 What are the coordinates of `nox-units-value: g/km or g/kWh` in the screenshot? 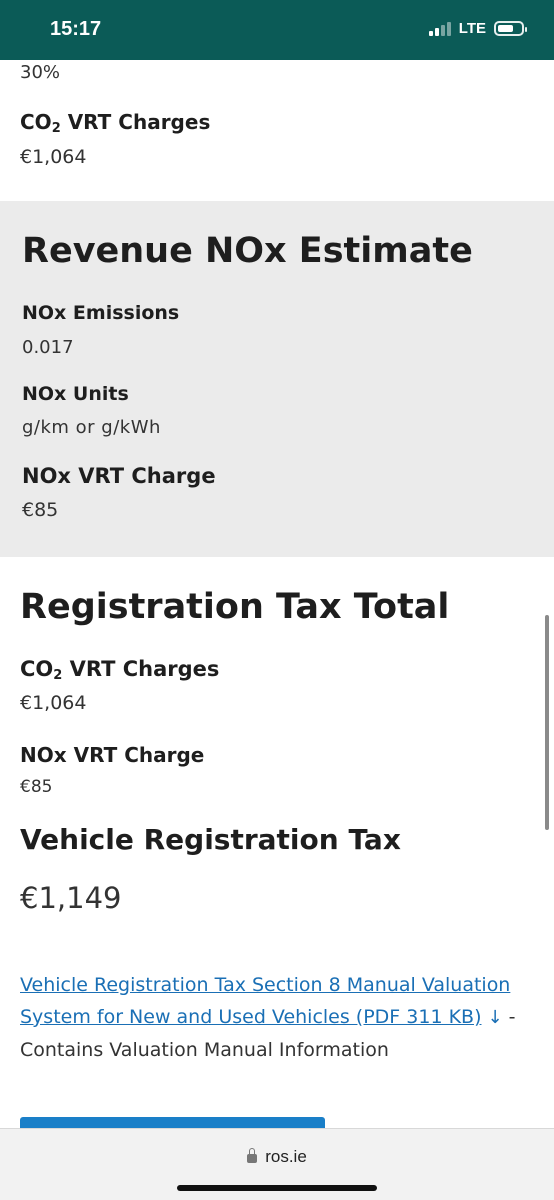 It's located at (91, 427).